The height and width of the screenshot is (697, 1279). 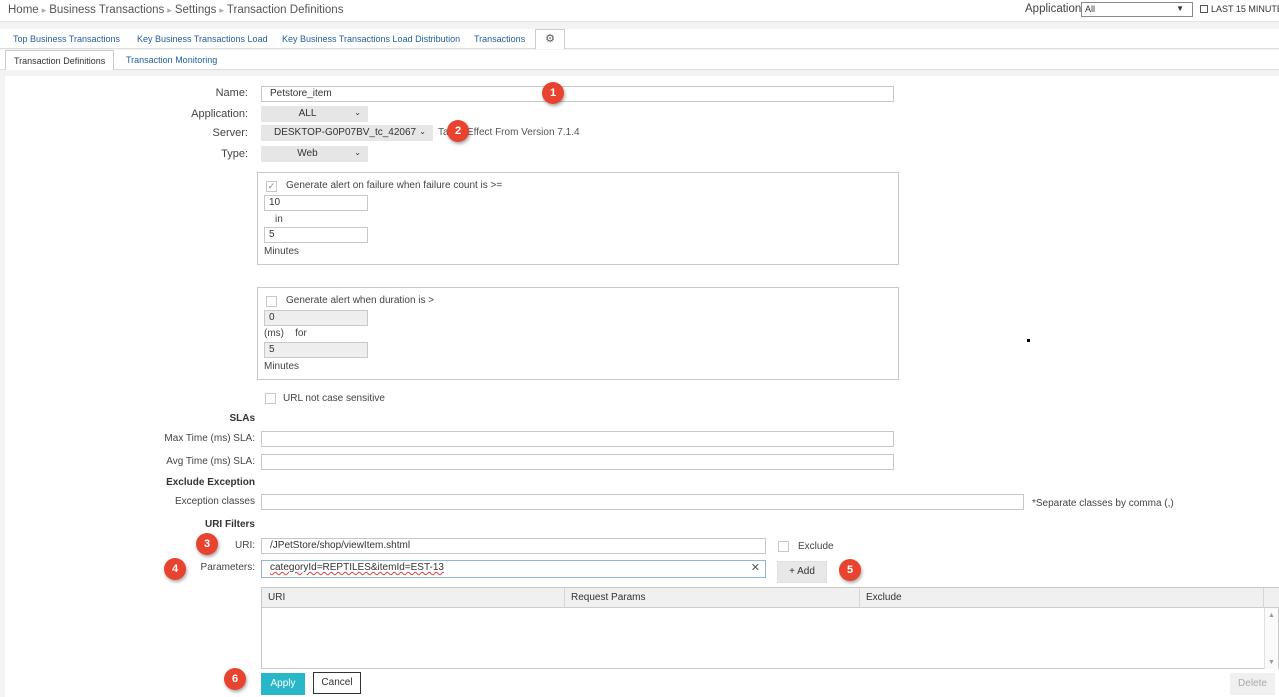 What do you see at coordinates (413, 598) in the screenshot?
I see `column-header-uri: URI` at bounding box center [413, 598].